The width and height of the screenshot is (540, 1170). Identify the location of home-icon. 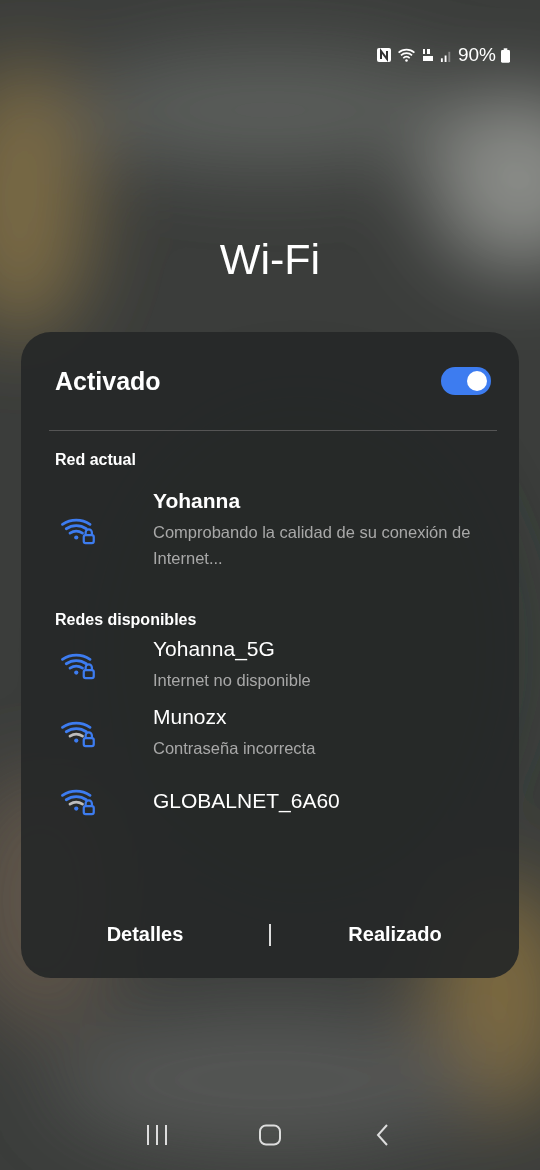
(270, 1135).